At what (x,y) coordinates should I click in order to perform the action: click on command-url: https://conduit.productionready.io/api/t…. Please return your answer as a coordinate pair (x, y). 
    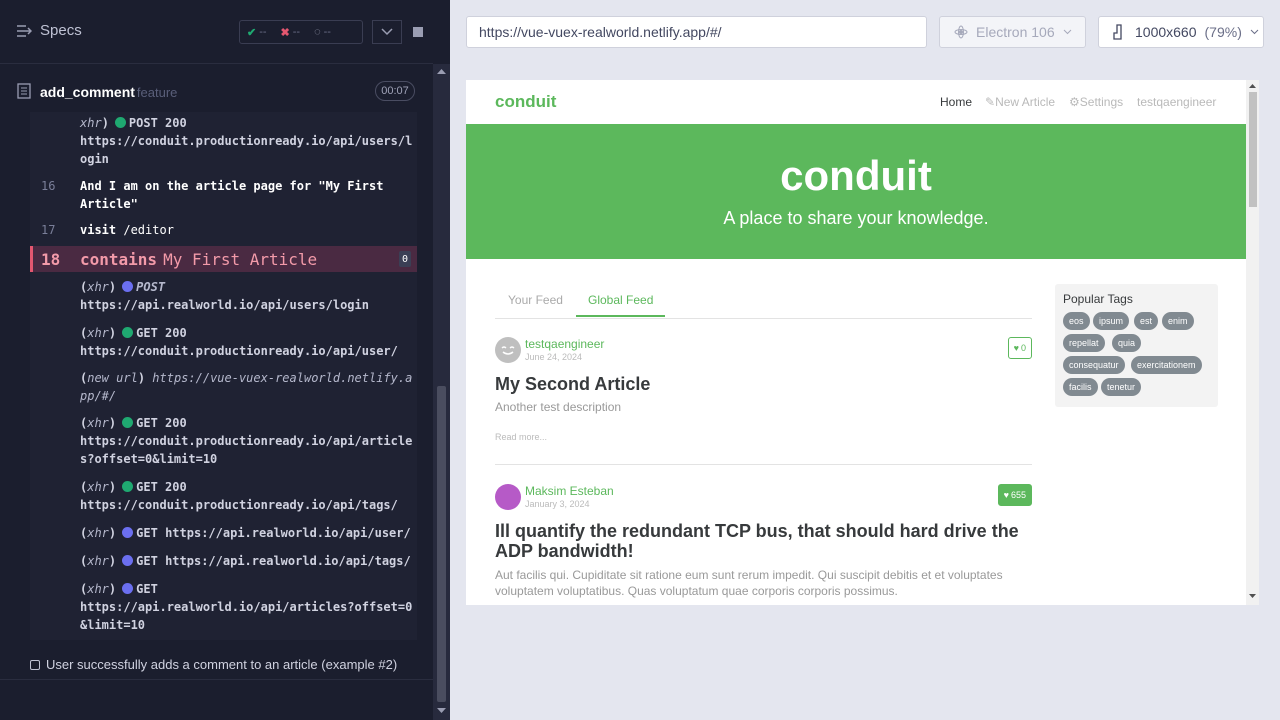
    Looking at the image, I should click on (239, 505).